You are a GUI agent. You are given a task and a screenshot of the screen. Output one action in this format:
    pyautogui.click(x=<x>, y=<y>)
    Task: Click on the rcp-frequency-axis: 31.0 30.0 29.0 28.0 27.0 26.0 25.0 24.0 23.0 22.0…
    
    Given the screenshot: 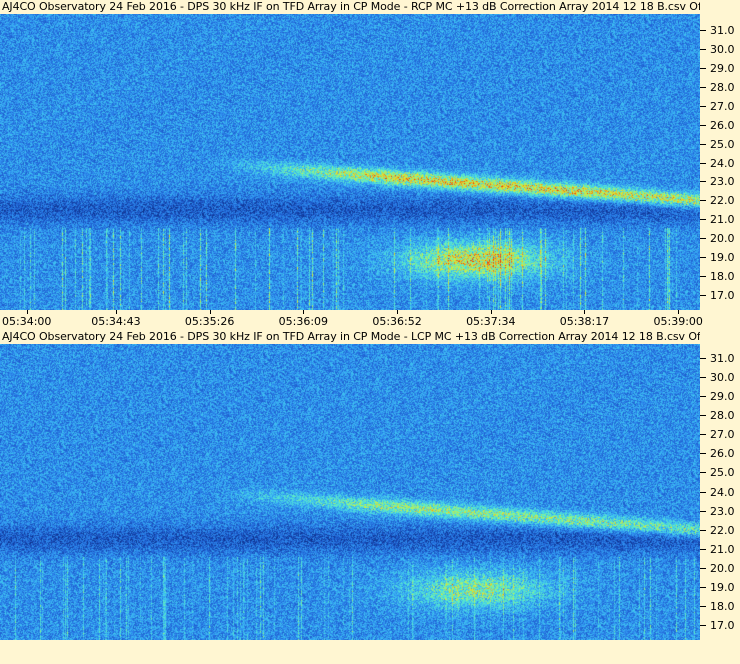 What is the action you would take?
    pyautogui.click(x=720, y=162)
    